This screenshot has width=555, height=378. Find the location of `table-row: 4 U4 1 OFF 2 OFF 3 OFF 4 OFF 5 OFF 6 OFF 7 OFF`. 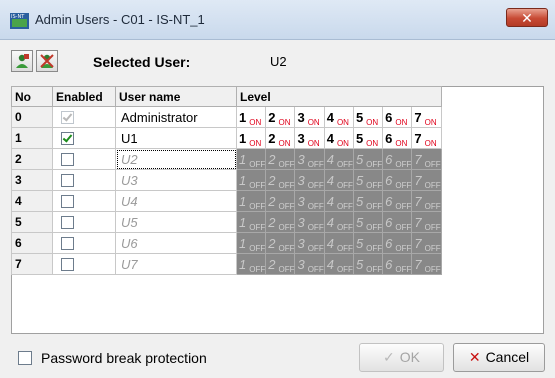

table-row: 4 U4 1 OFF 2 OFF 3 OFF 4 OFF 5 OFF 6 OFF 7 OFF is located at coordinates (226, 201).